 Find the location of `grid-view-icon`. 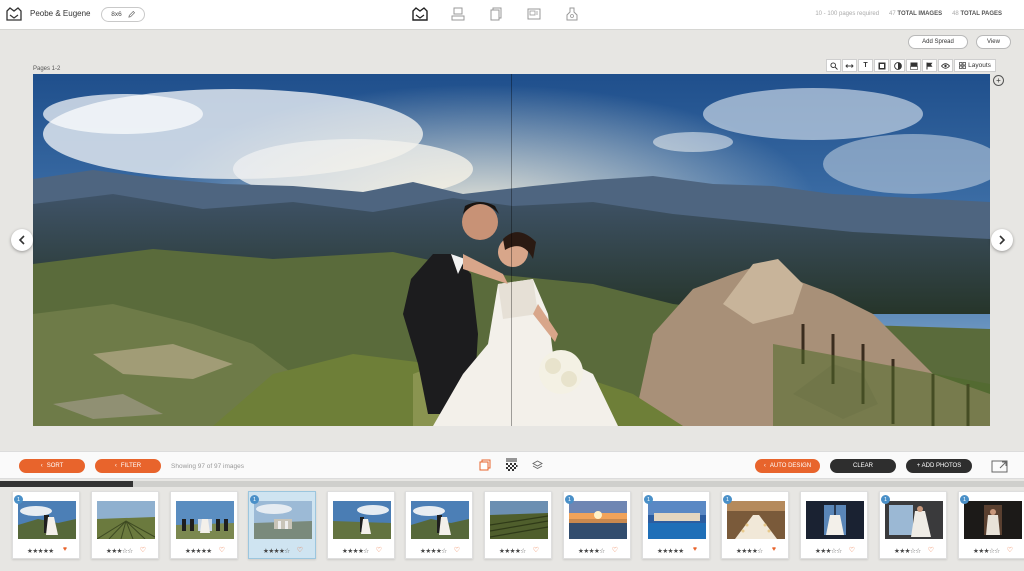

grid-view-icon is located at coordinates (511, 465).